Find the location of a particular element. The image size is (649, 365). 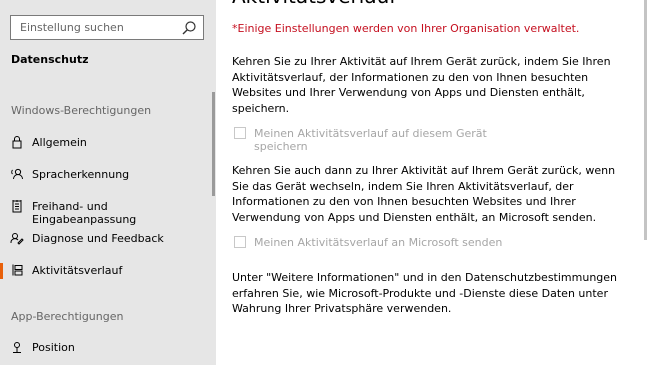

sidebar-scrollbar is located at coordinates (213, 144).